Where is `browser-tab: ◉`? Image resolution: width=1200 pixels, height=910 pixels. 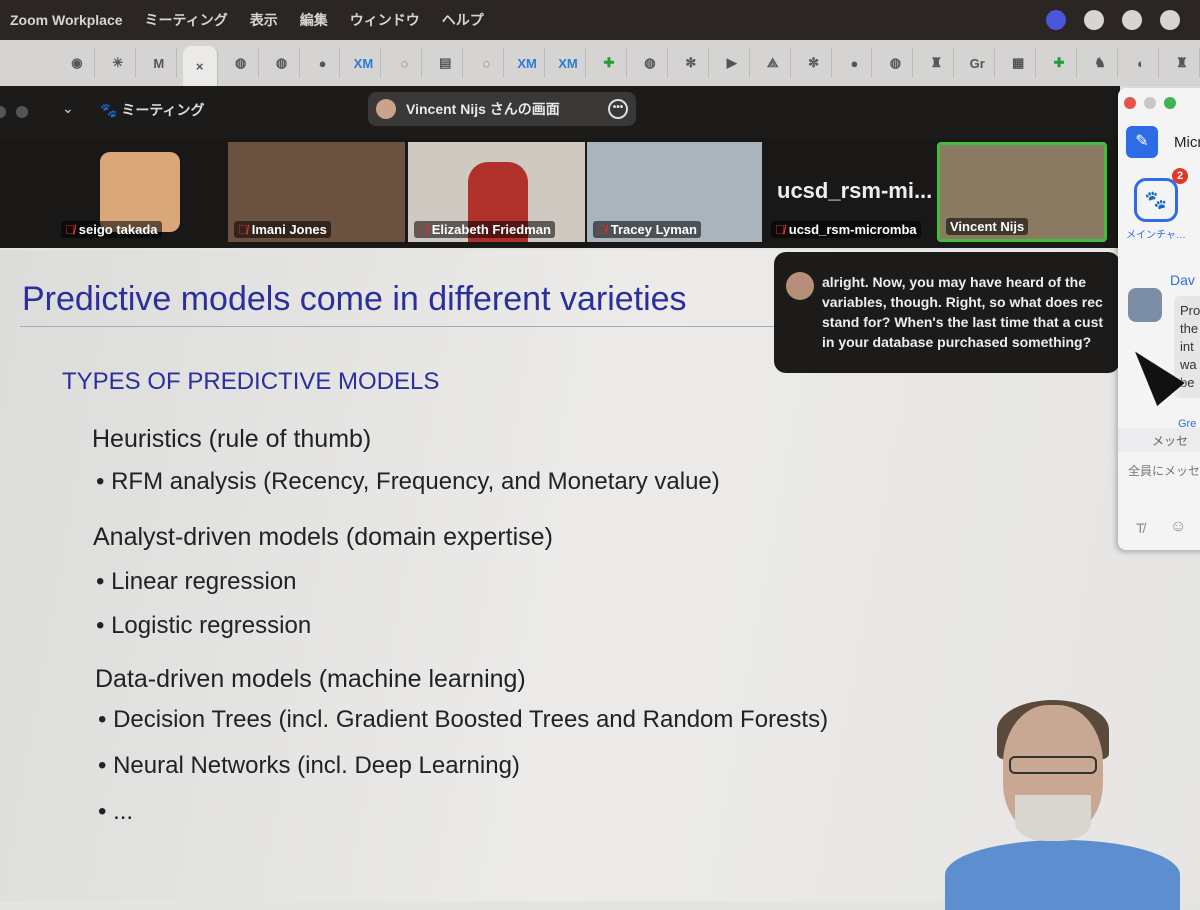 browser-tab: ◉ is located at coordinates (77, 63).